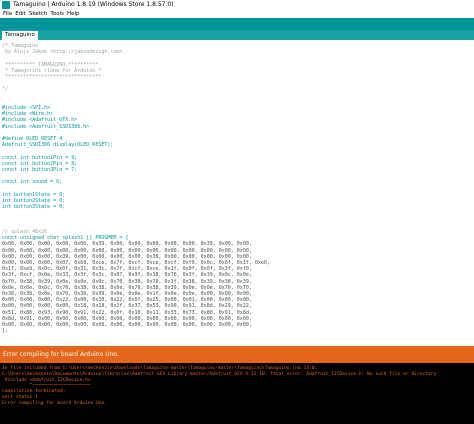  What do you see at coordinates (62, 52) in the screenshot?
I see `code-line: by Alojz Jakob <http://jakobdesign.com>` at bounding box center [62, 52].